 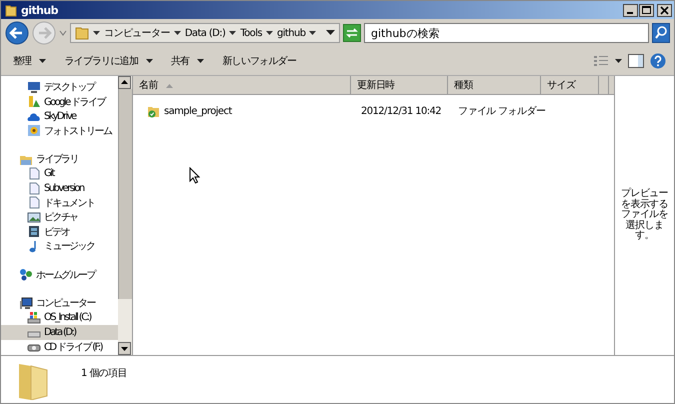 What do you see at coordinates (29, 61) in the screenshot?
I see `toolbar-button: 整理` at bounding box center [29, 61].